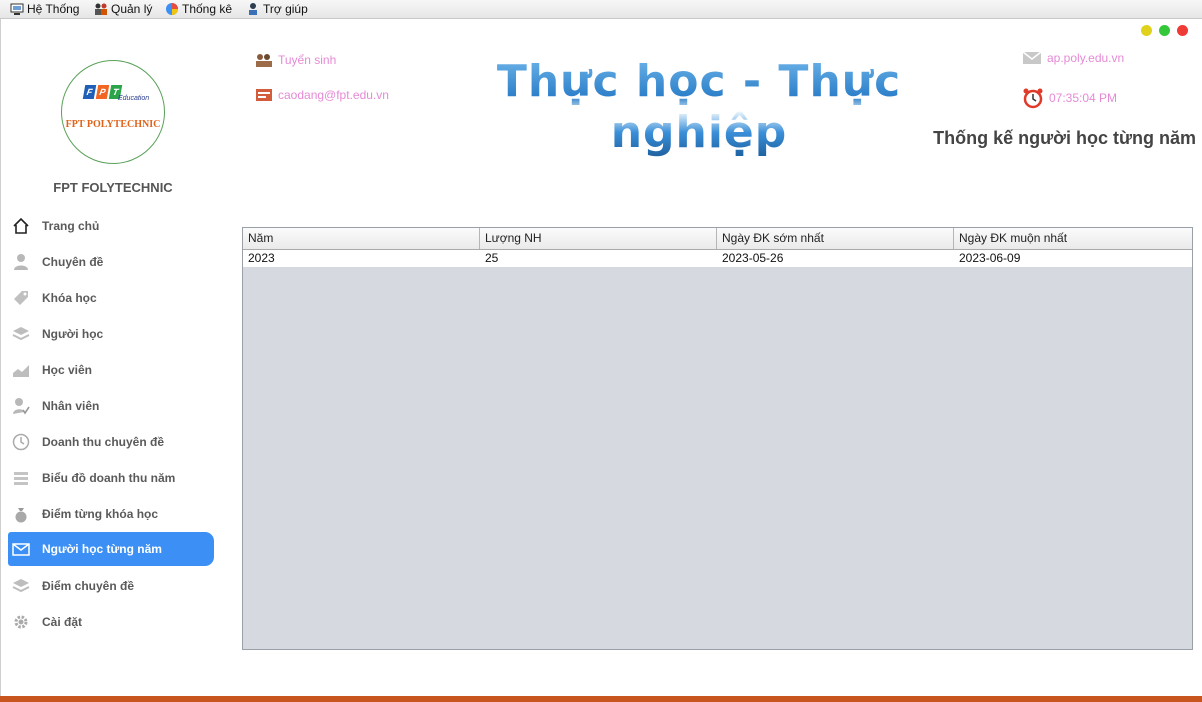 This screenshot has height=702, width=1202. I want to click on brand-name: FPT FOLYTECHNIC, so click(113, 187).